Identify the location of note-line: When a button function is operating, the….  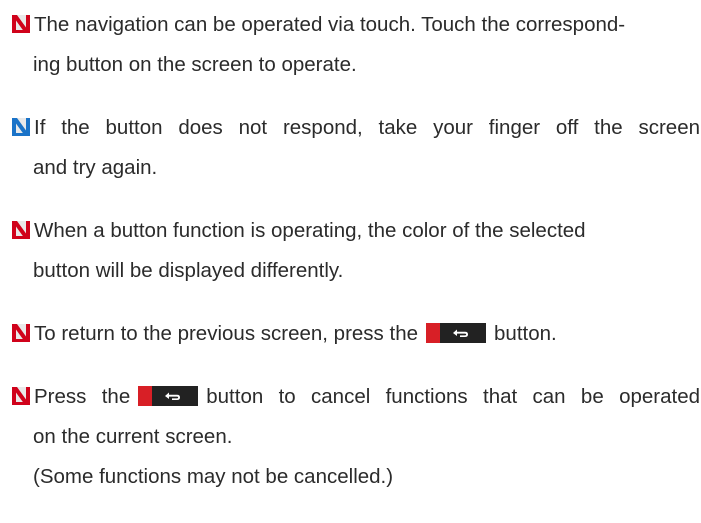
(356, 231).